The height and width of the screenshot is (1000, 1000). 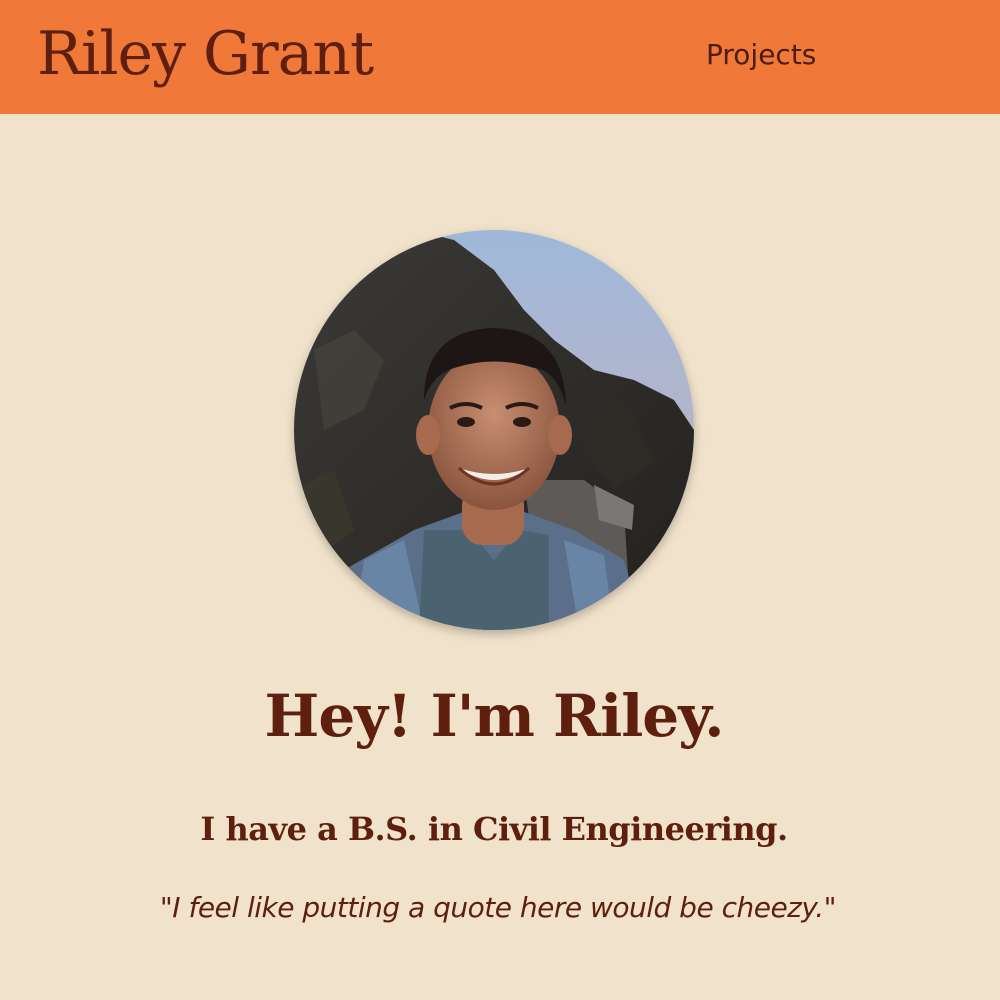 I want to click on nav-link-projects: Projects, so click(x=761, y=55).